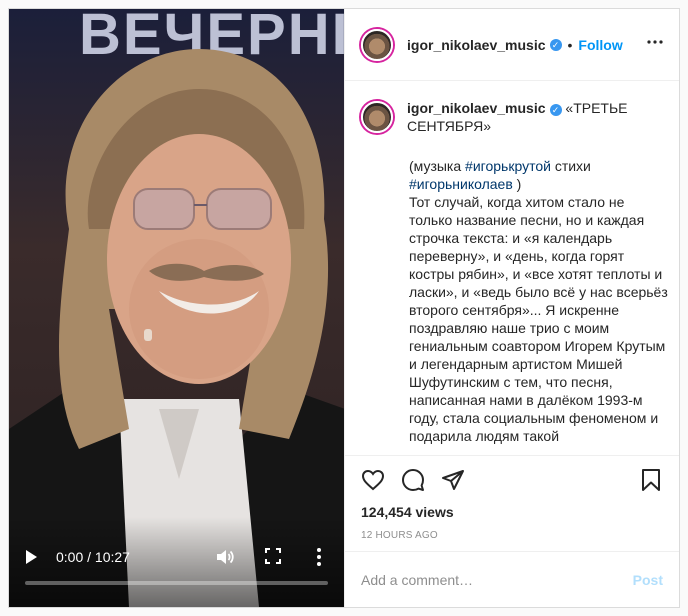 The image size is (688, 616). Describe the element at coordinates (497, 579) in the screenshot. I see `comment-input` at that location.